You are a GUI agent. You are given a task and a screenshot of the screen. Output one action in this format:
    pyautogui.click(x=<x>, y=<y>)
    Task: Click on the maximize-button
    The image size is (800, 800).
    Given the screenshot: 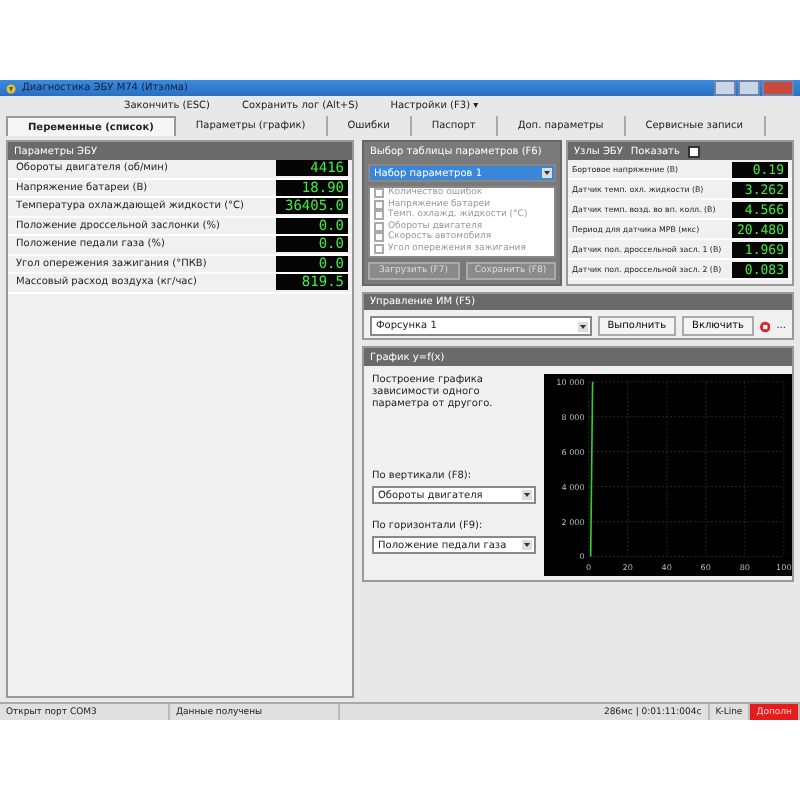 What is the action you would take?
    pyautogui.click(x=749, y=88)
    